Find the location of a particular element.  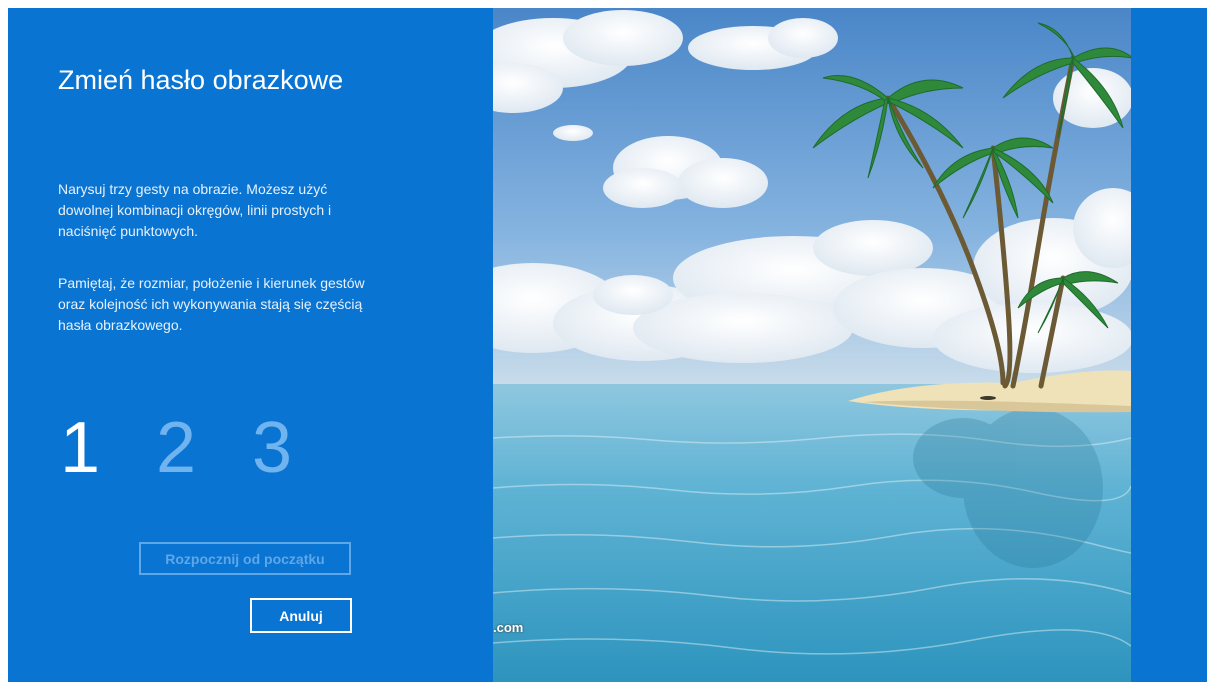

gesture-step-1: 1 is located at coordinates (80, 448).